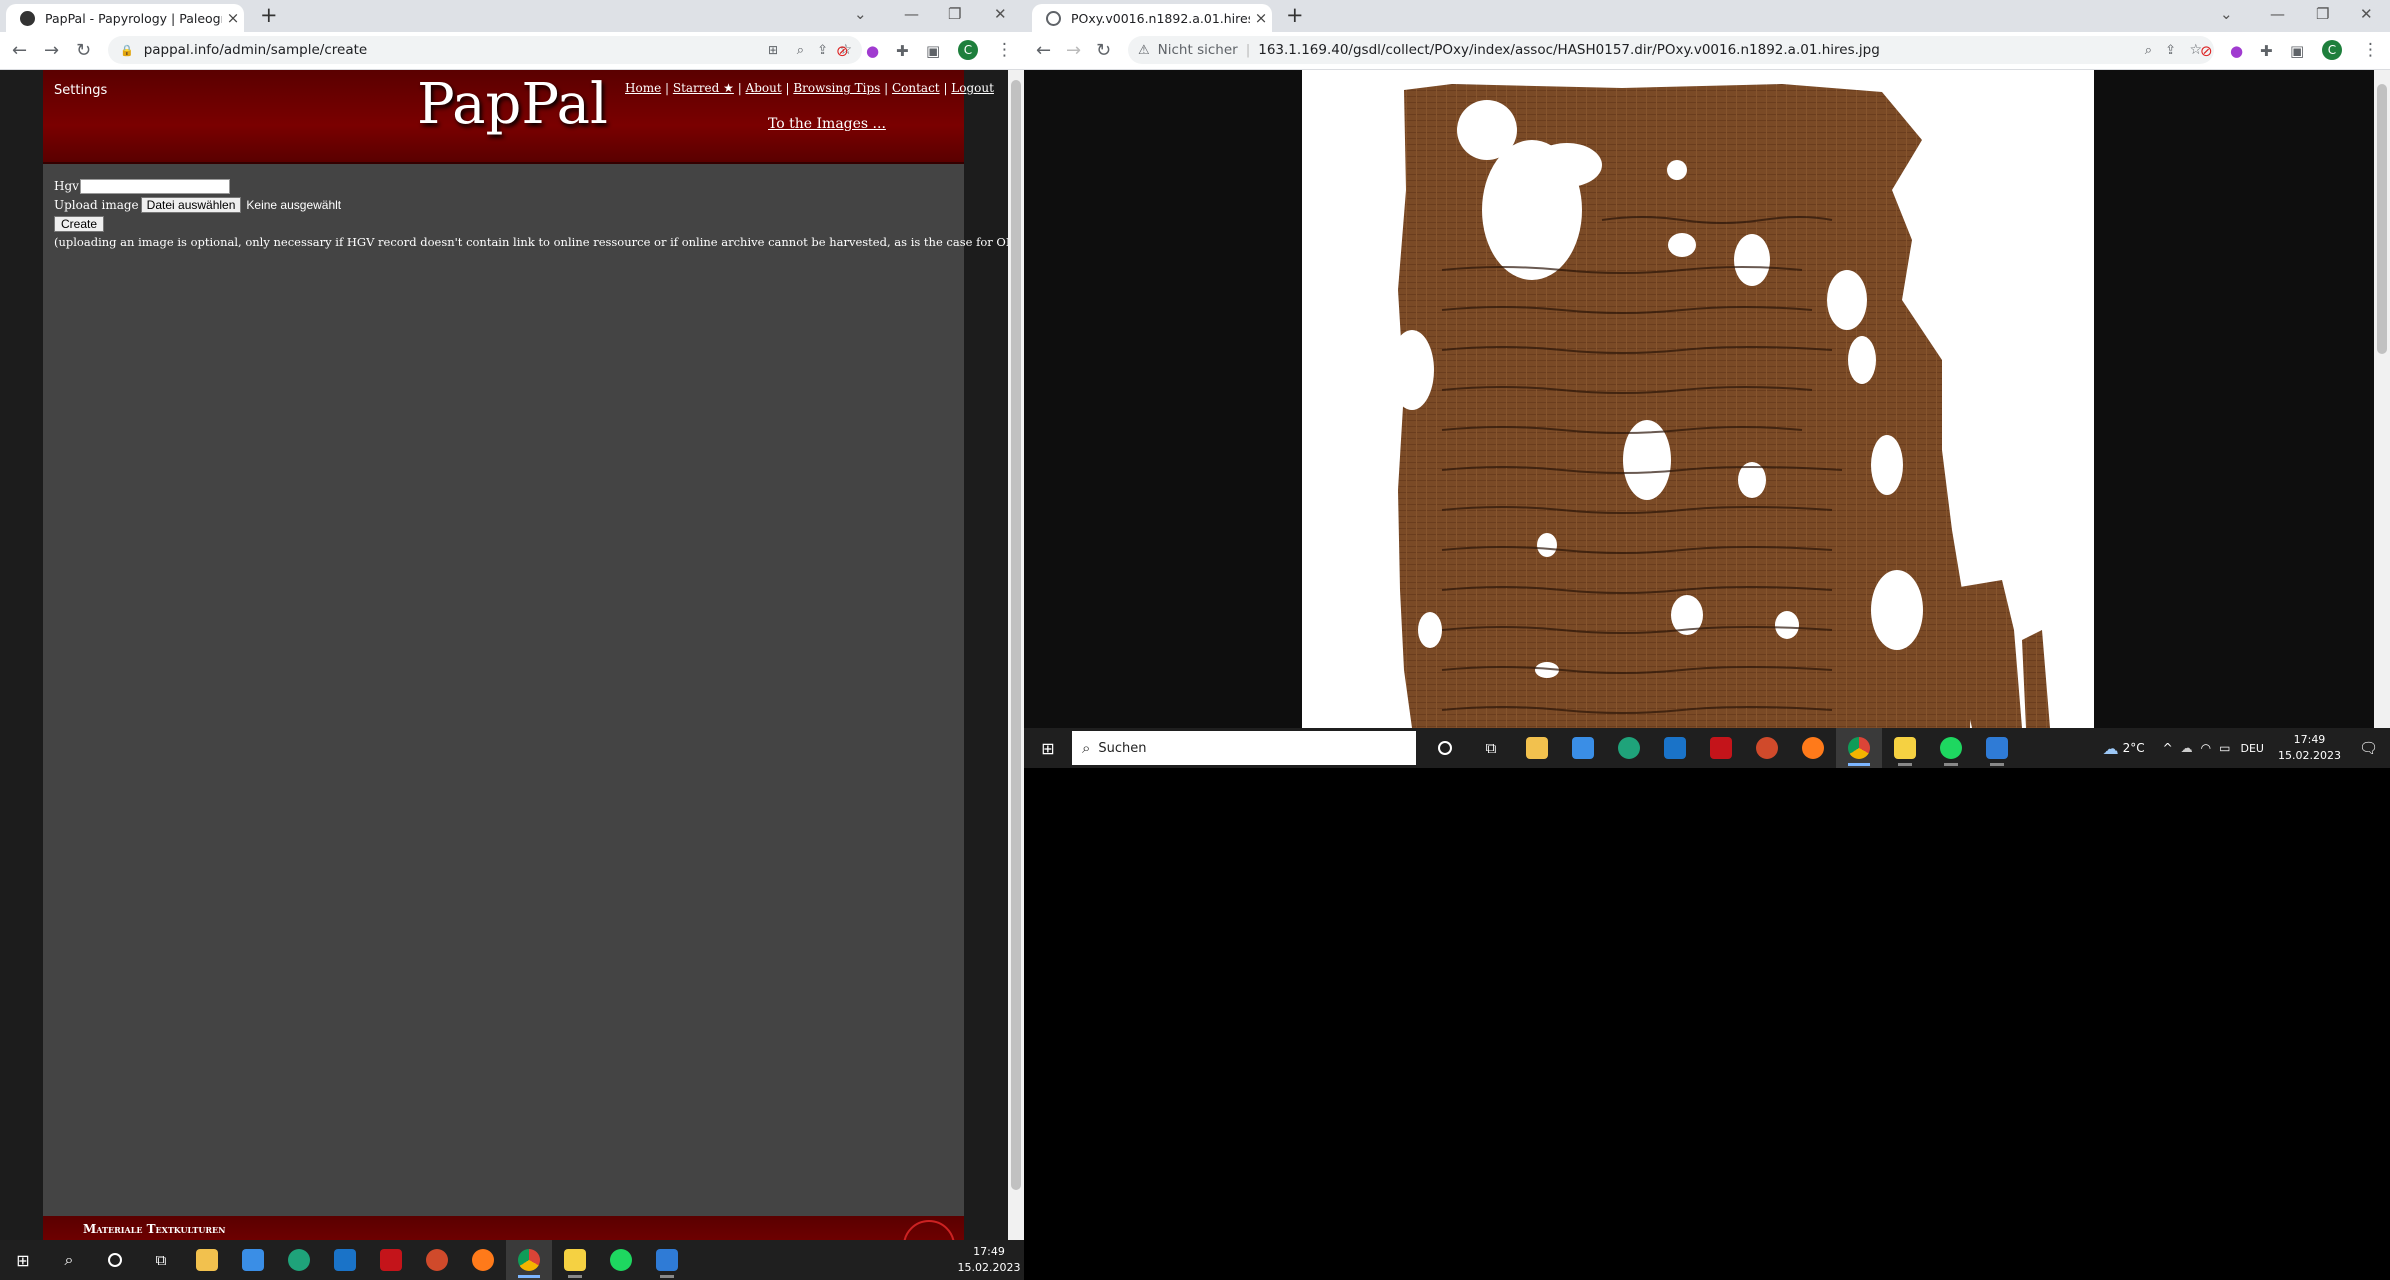  Describe the element at coordinates (2266, 51) in the screenshot. I see `extensions-right-icon: ✚` at that location.